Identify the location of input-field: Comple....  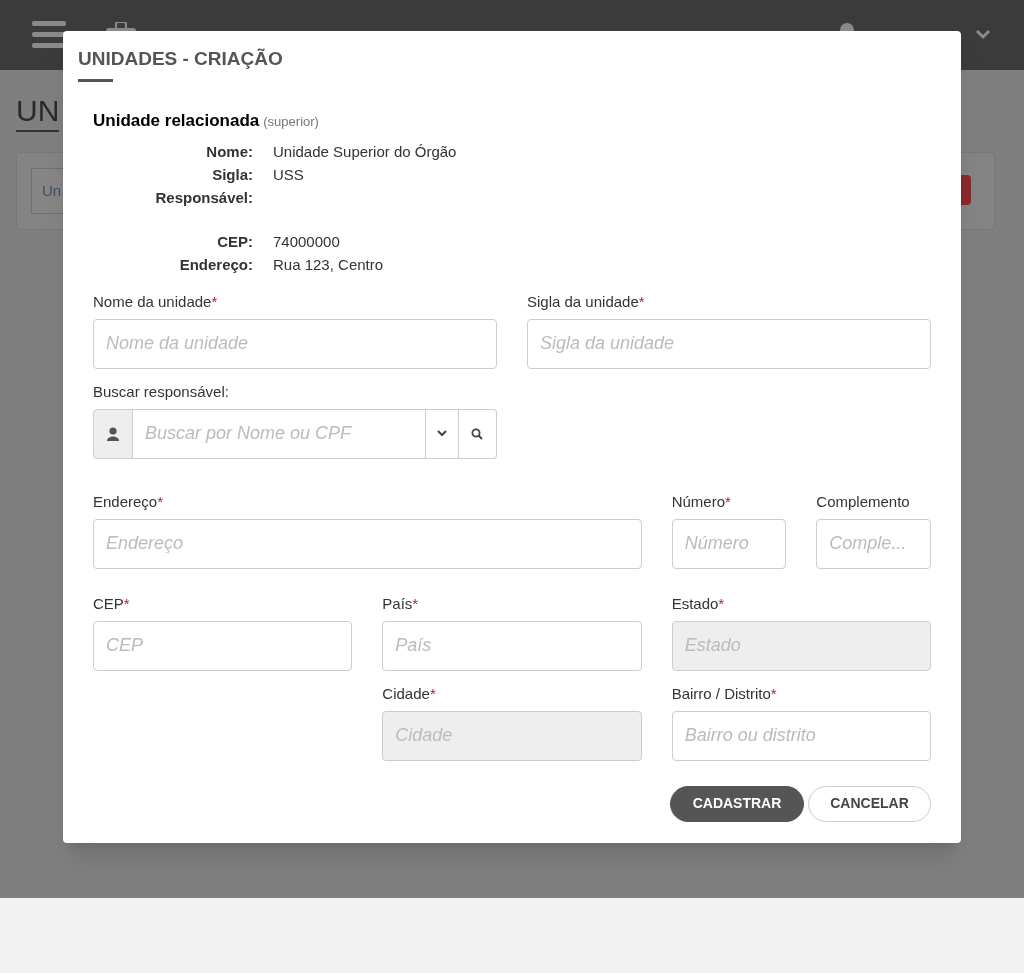
(873, 543).